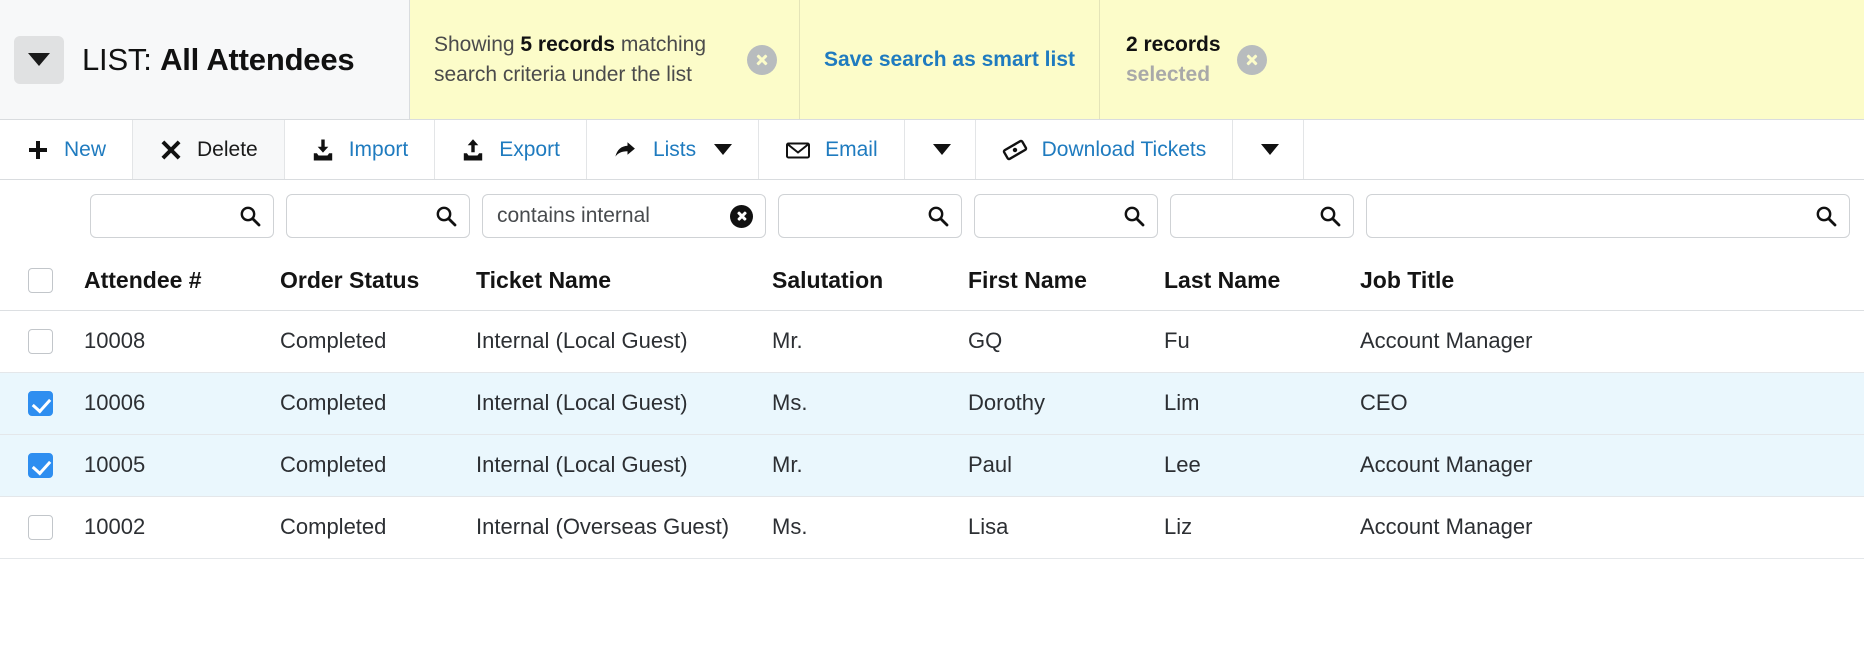 Image resolution: width=1864 pixels, height=662 pixels. What do you see at coordinates (1015, 150) in the screenshot?
I see `ticket-icon` at bounding box center [1015, 150].